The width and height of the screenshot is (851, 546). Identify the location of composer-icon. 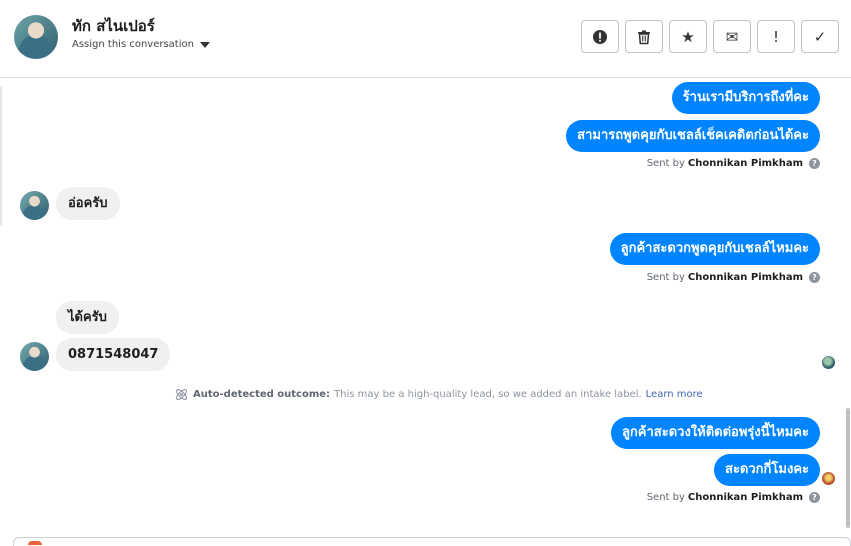
(35, 543).